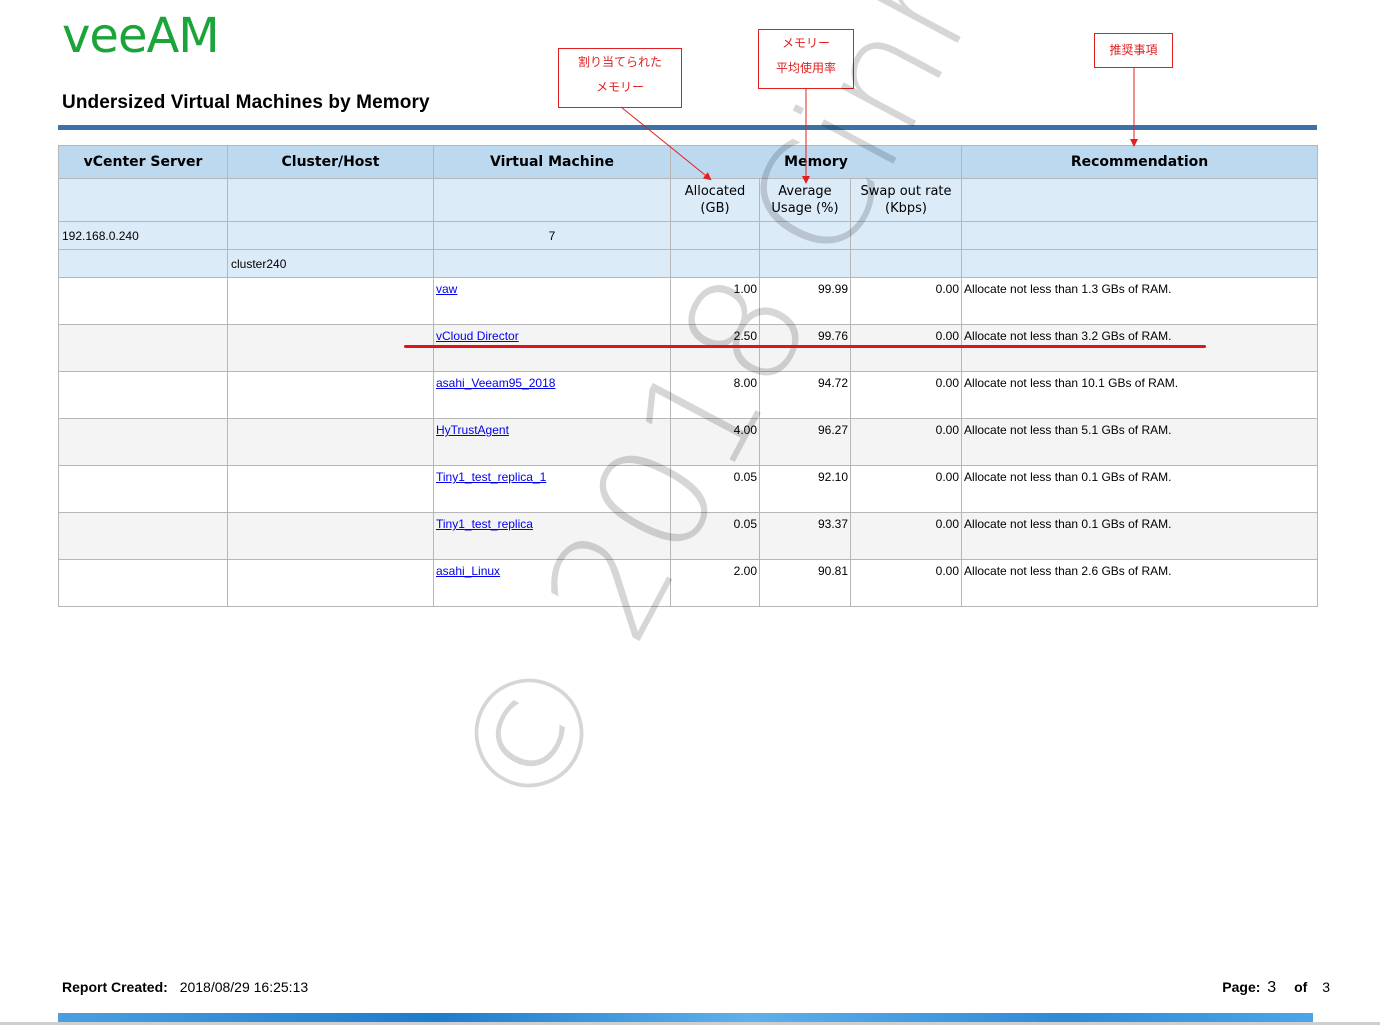 Image resolution: width=1380 pixels, height=1025 pixels. Describe the element at coordinates (715, 208) in the screenshot. I see `subheader-allocated-line2: (GB)` at that location.